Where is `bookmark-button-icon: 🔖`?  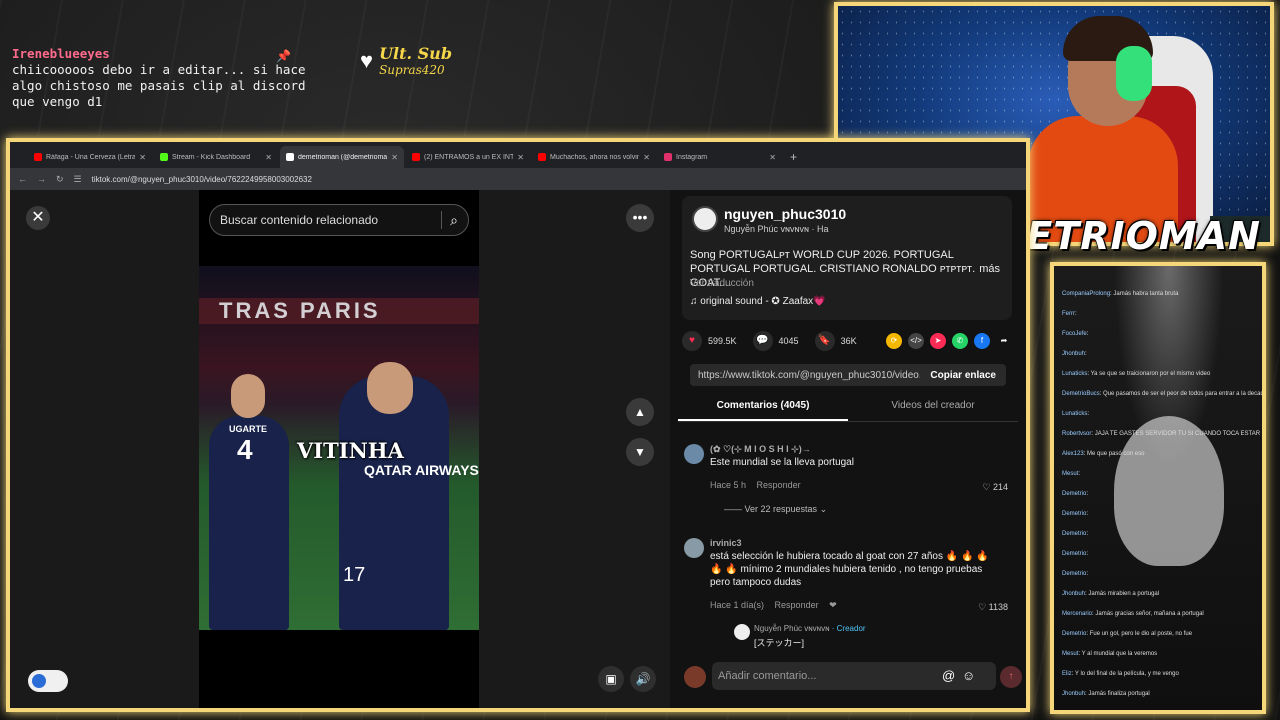
bookmark-button-icon: 🔖 is located at coordinates (824, 341).